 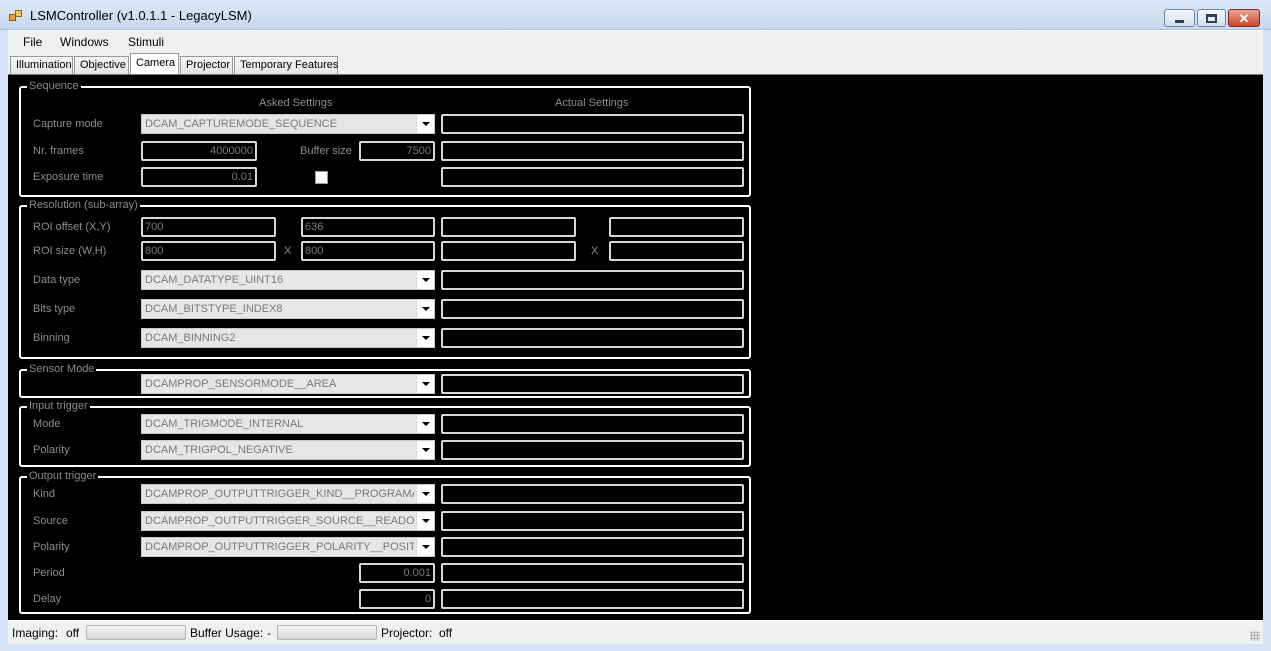 What do you see at coordinates (50, 521) in the screenshot?
I see `output-source-label: Source` at bounding box center [50, 521].